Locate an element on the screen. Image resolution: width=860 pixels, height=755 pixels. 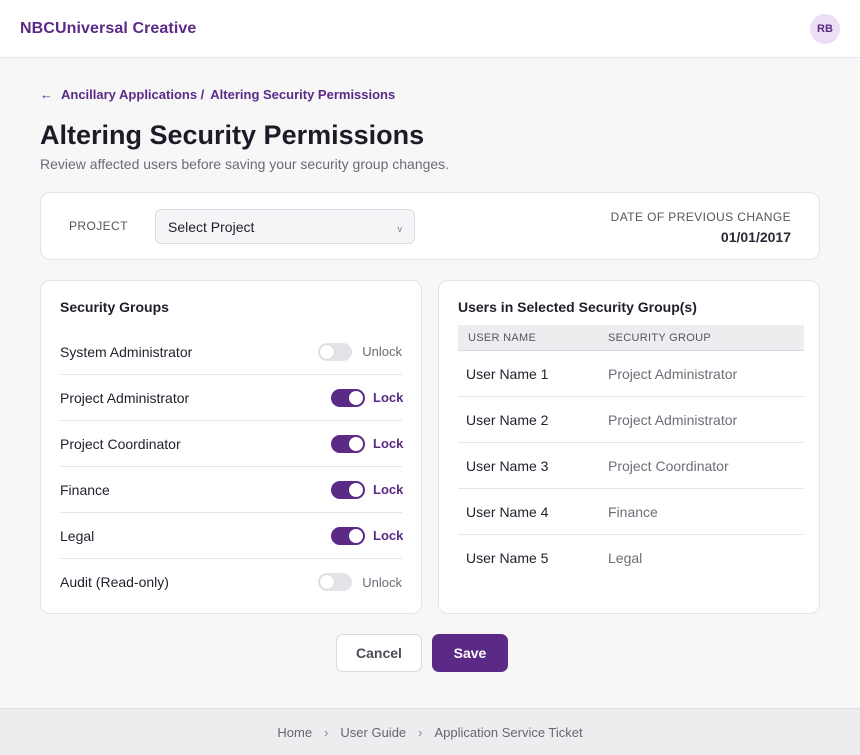
table-row: User Name 4 Finance is located at coordinates (631, 512).